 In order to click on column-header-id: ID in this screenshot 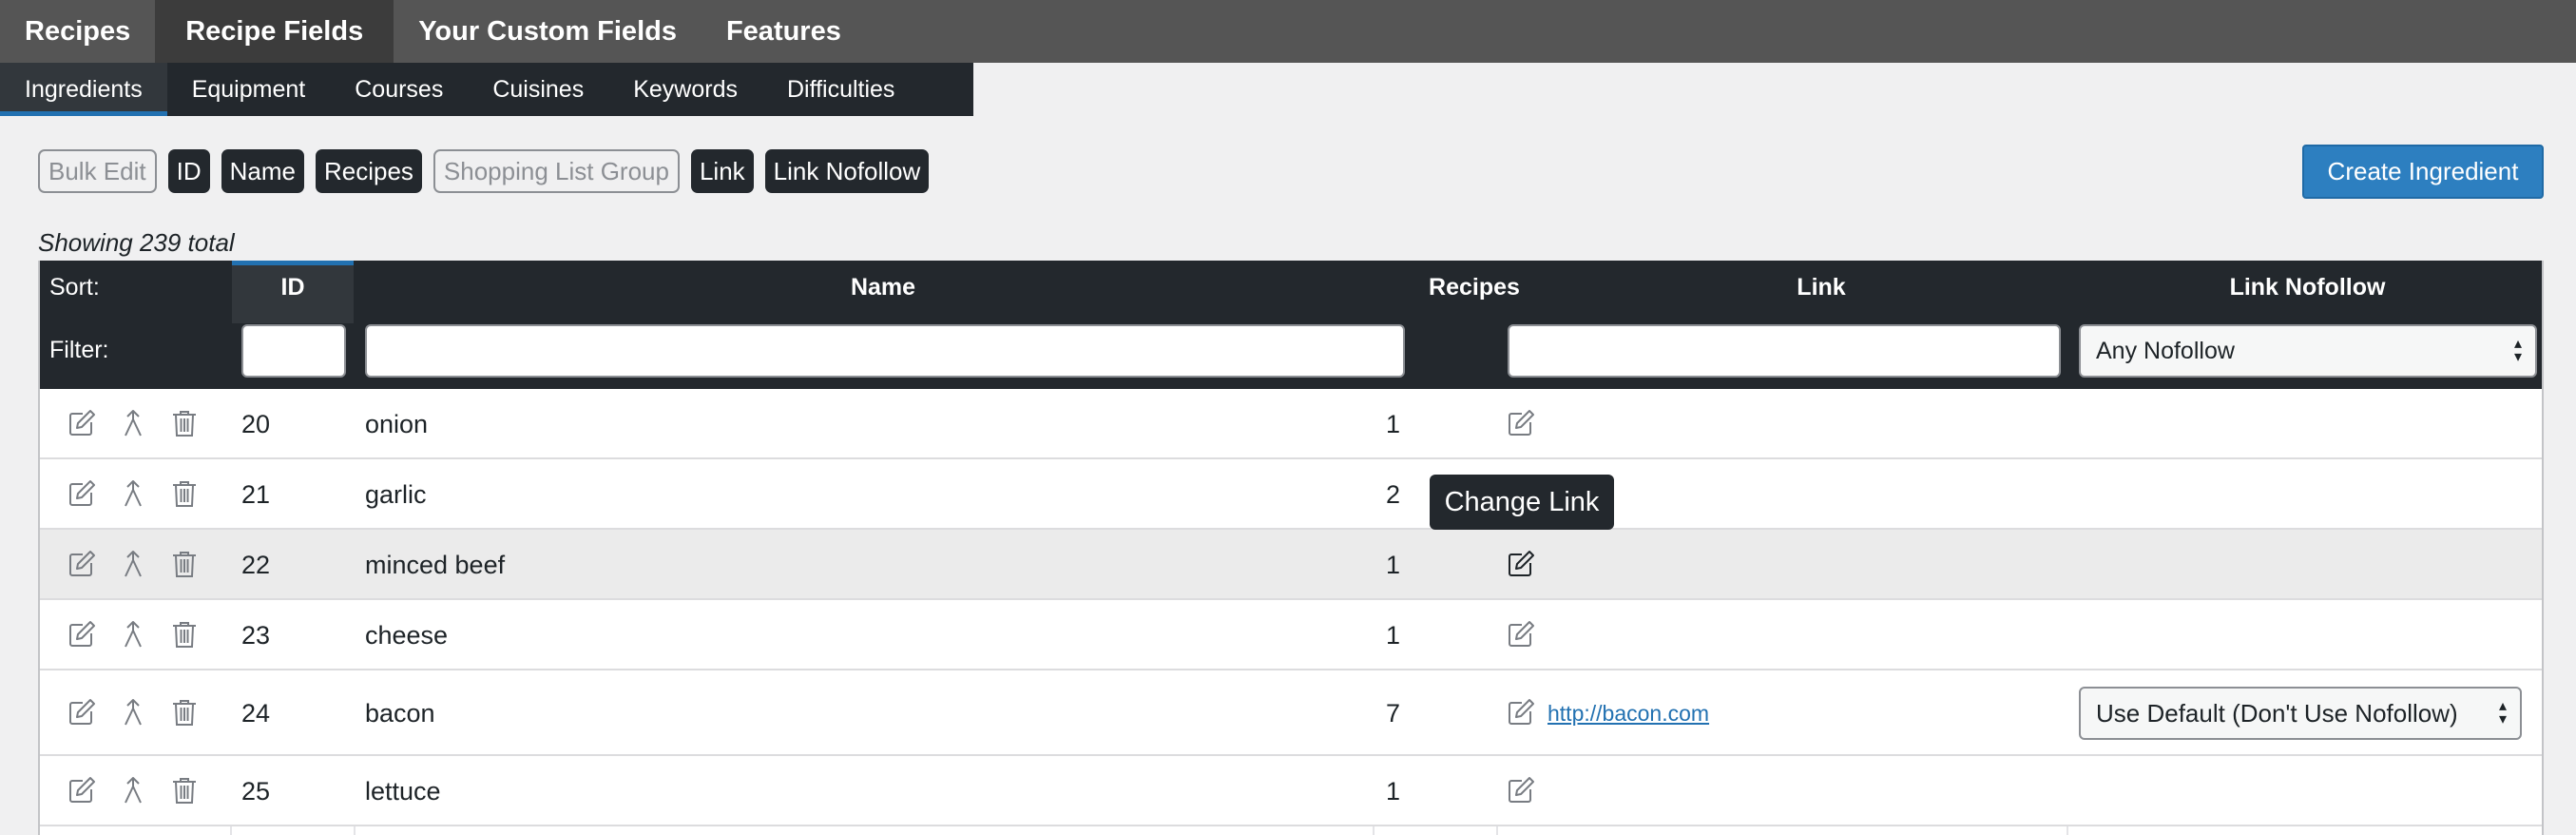, I will do `click(293, 287)`.